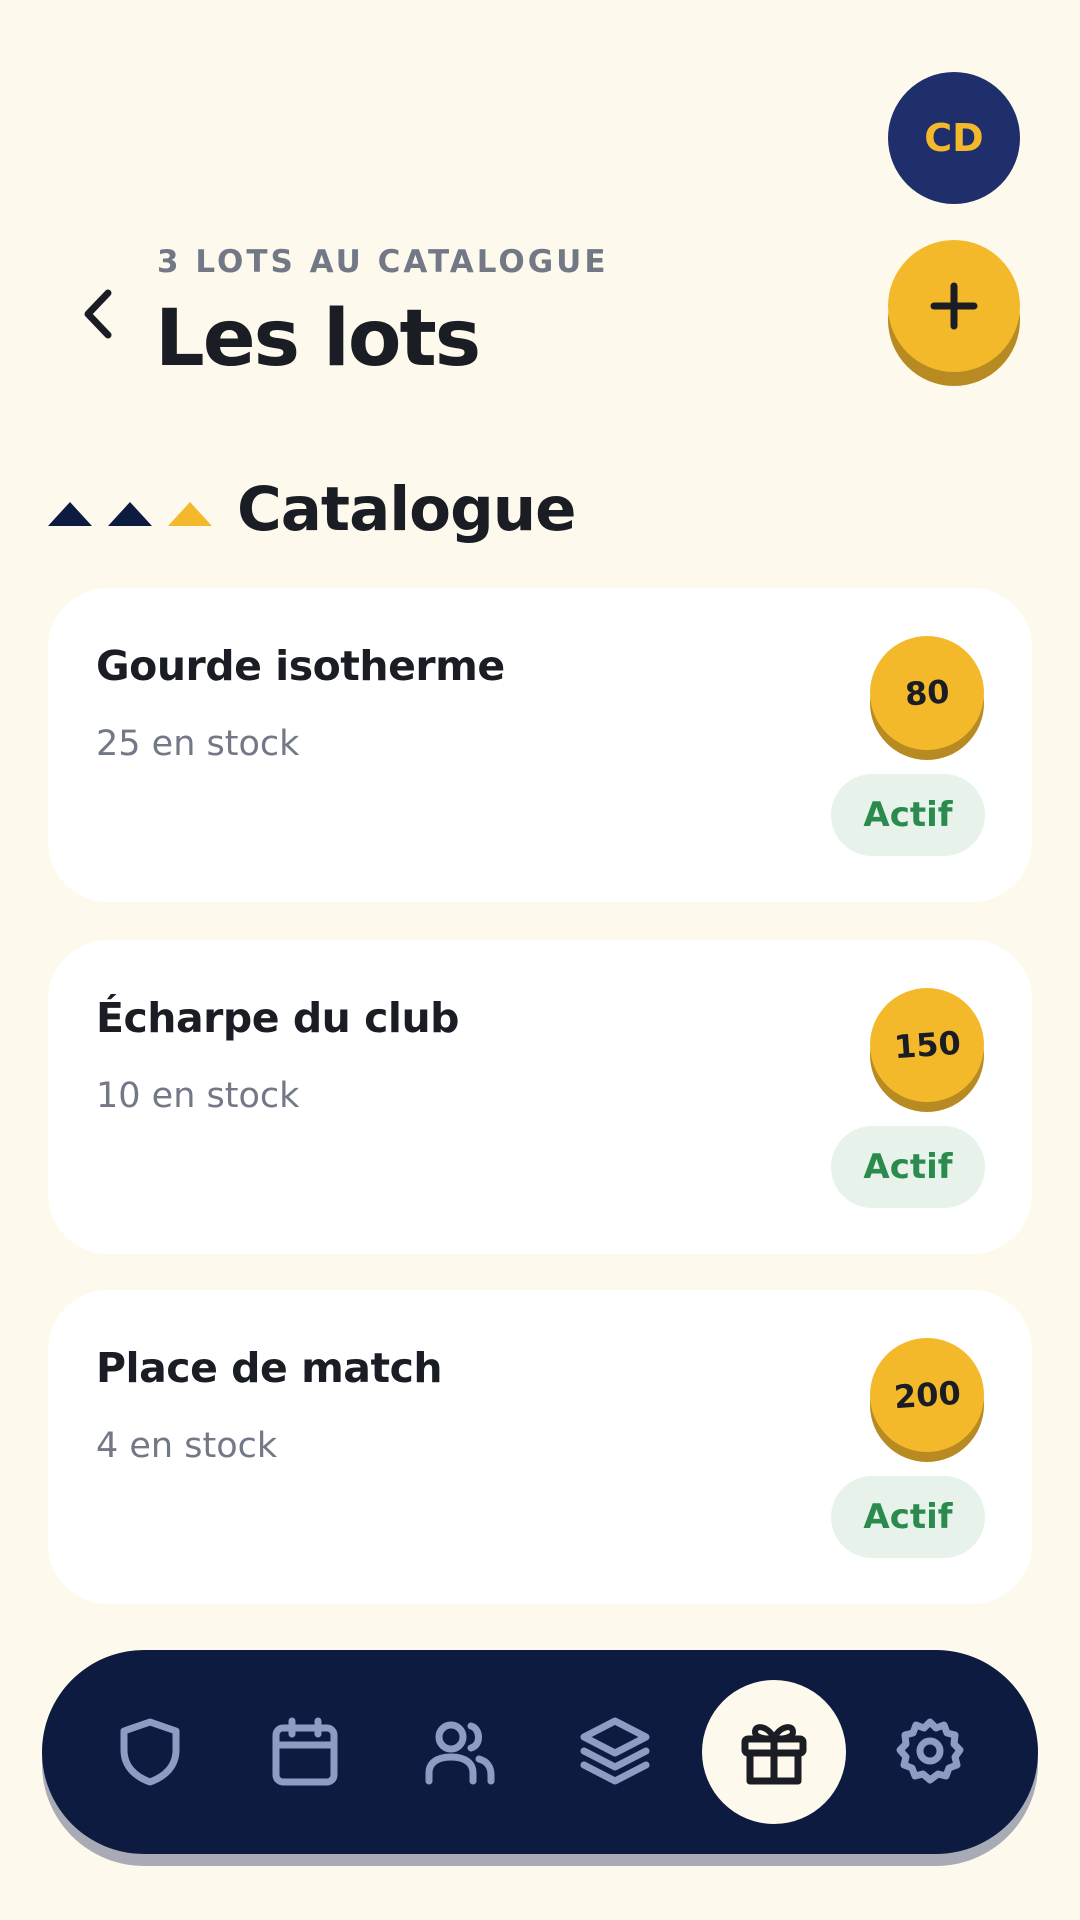 The width and height of the screenshot is (1080, 1920). I want to click on back-button, so click(98, 314).